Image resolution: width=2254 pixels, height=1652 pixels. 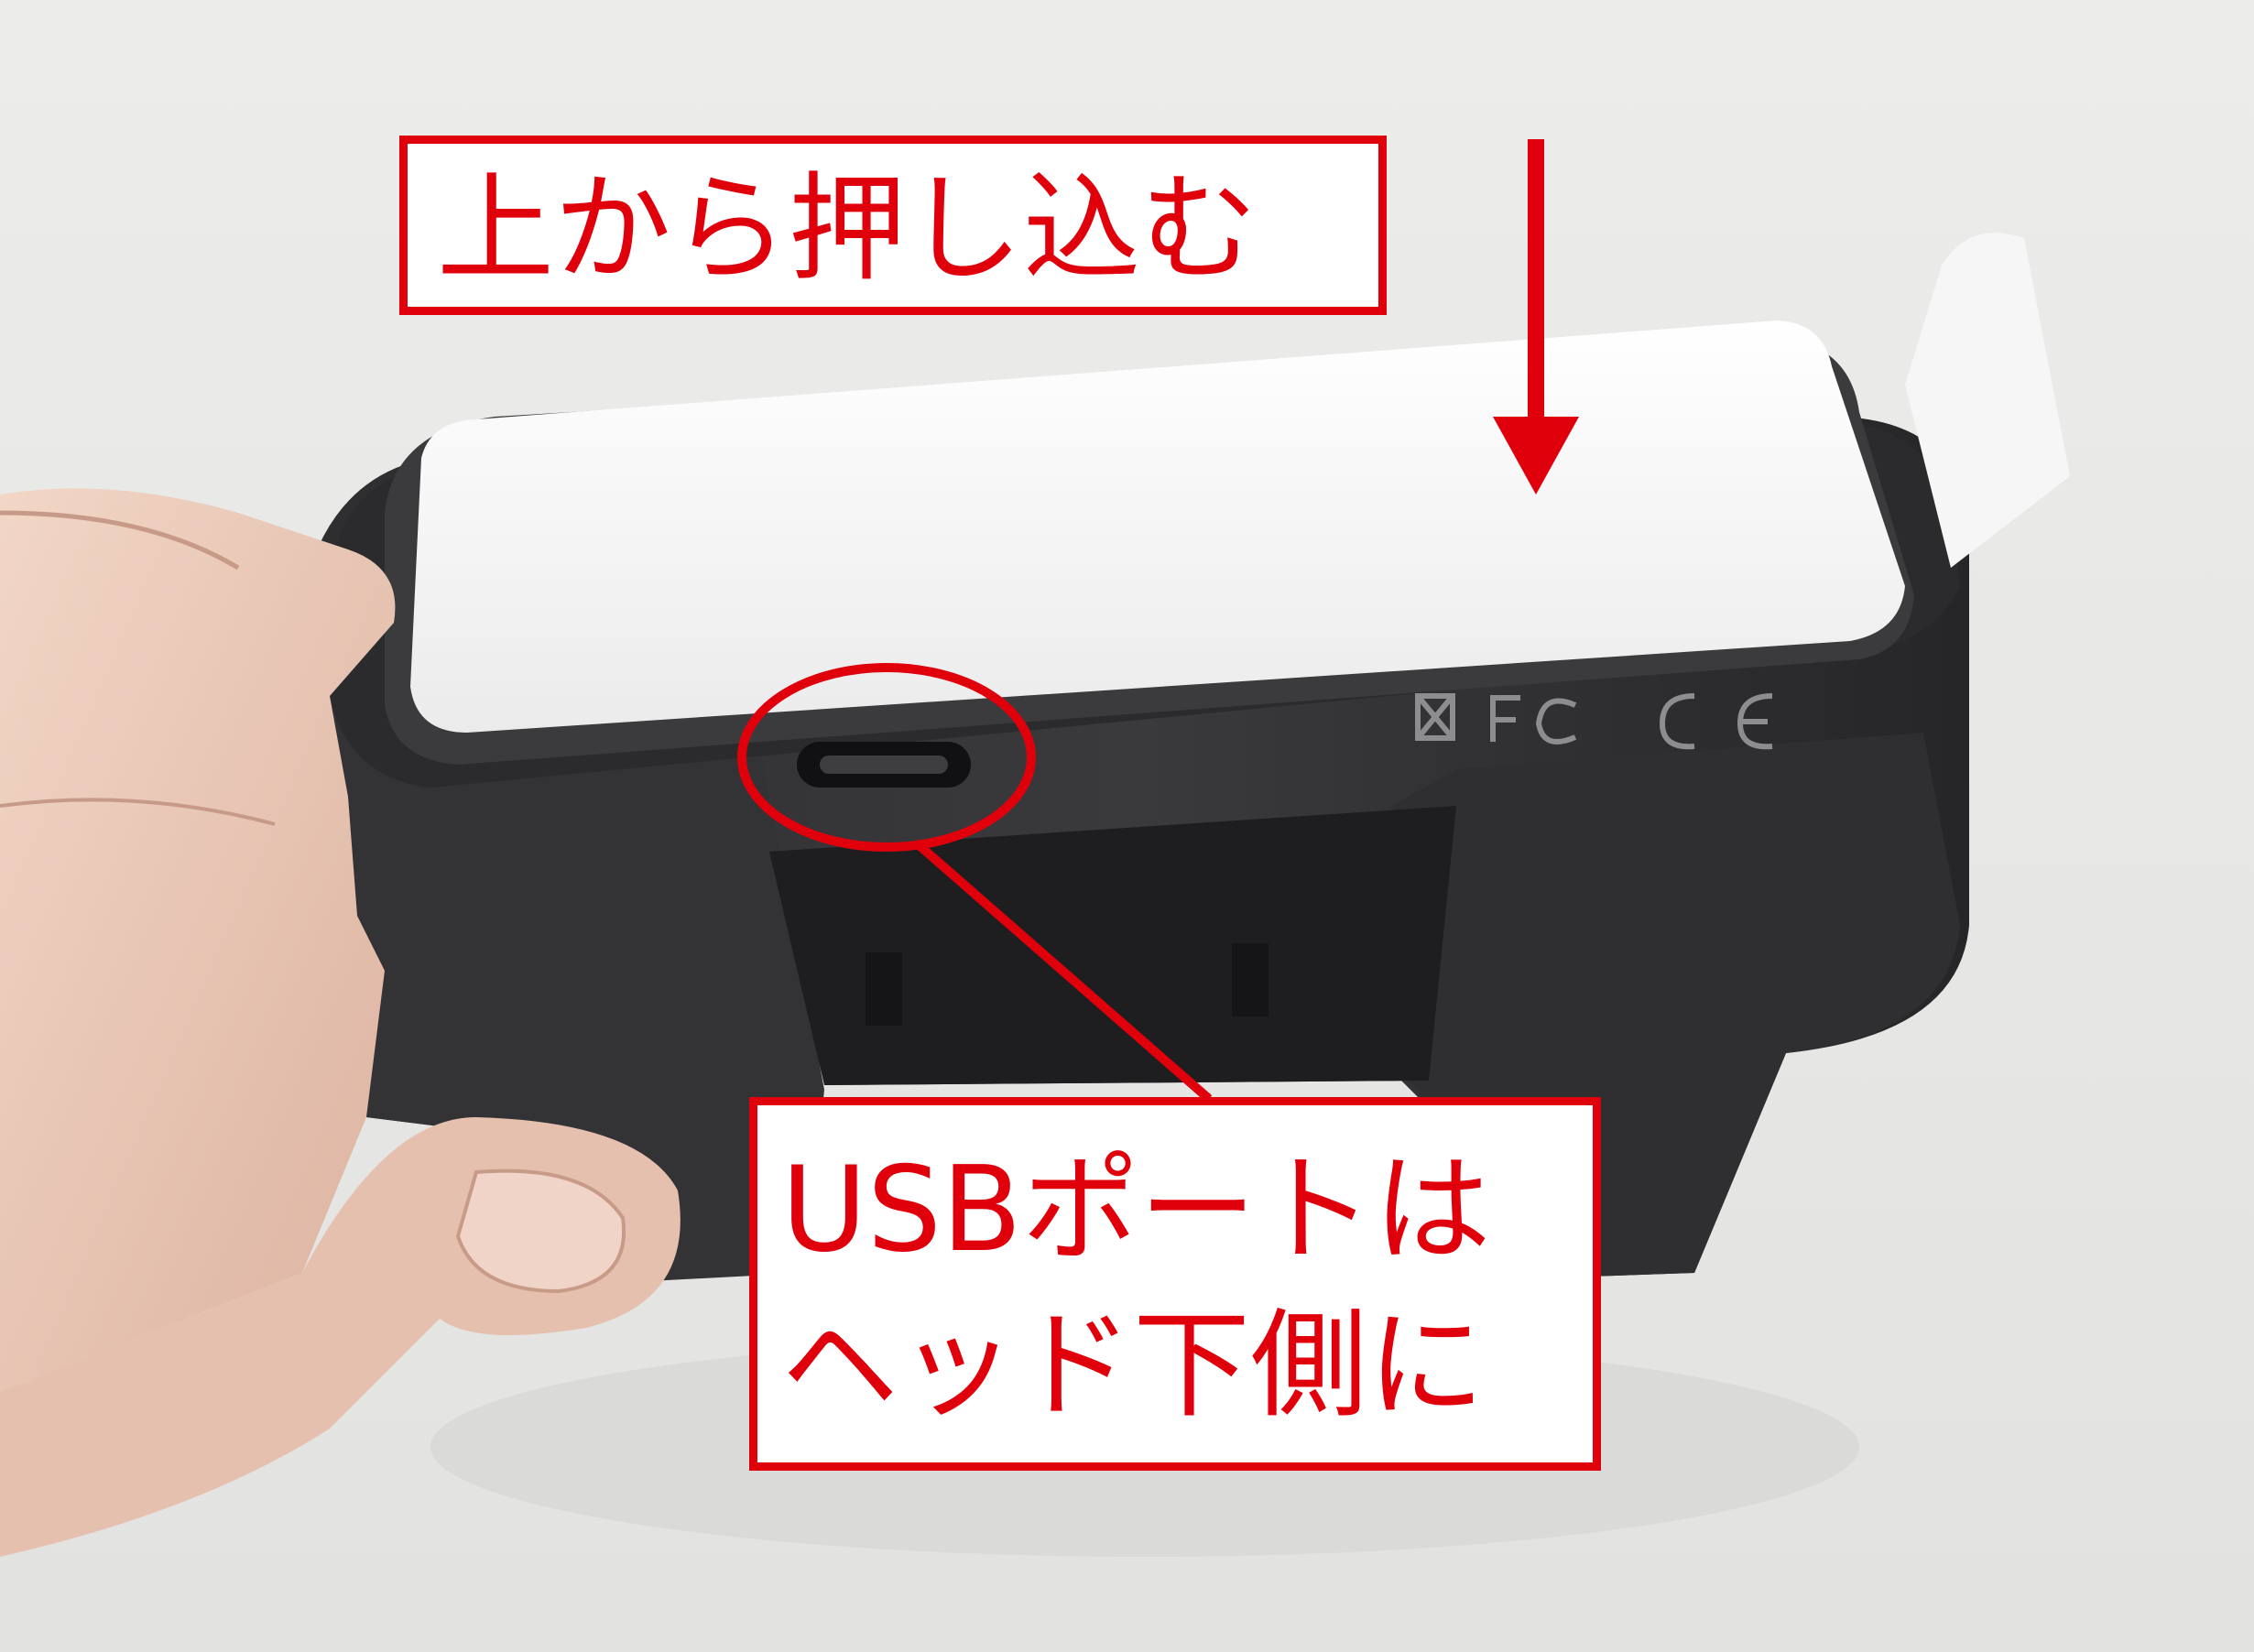 What do you see at coordinates (1133, 1366) in the screenshot?
I see `callout-bottom-text-line2: ヘッド下側に` at bounding box center [1133, 1366].